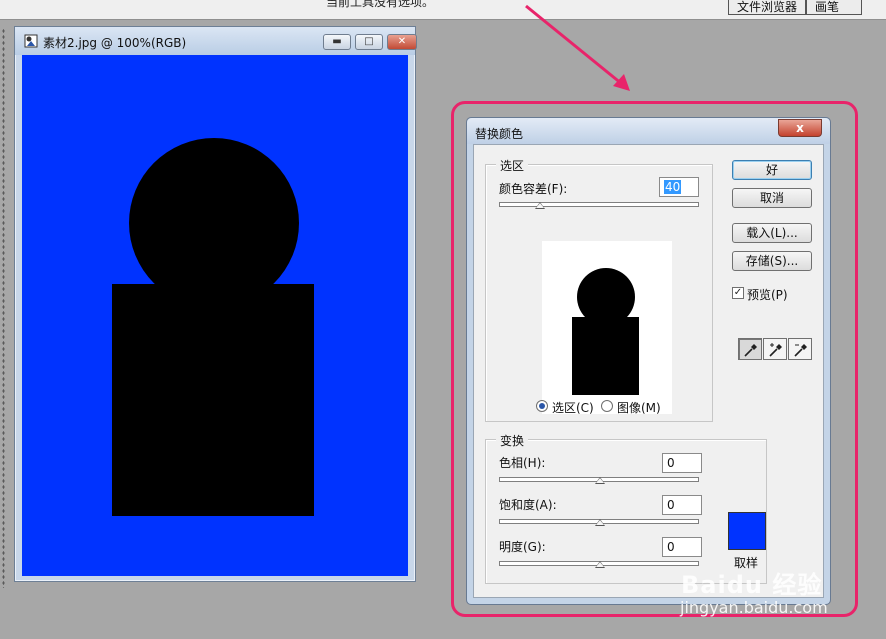  What do you see at coordinates (512, 440) in the screenshot?
I see `transform-group-legend: 变换` at bounding box center [512, 440].